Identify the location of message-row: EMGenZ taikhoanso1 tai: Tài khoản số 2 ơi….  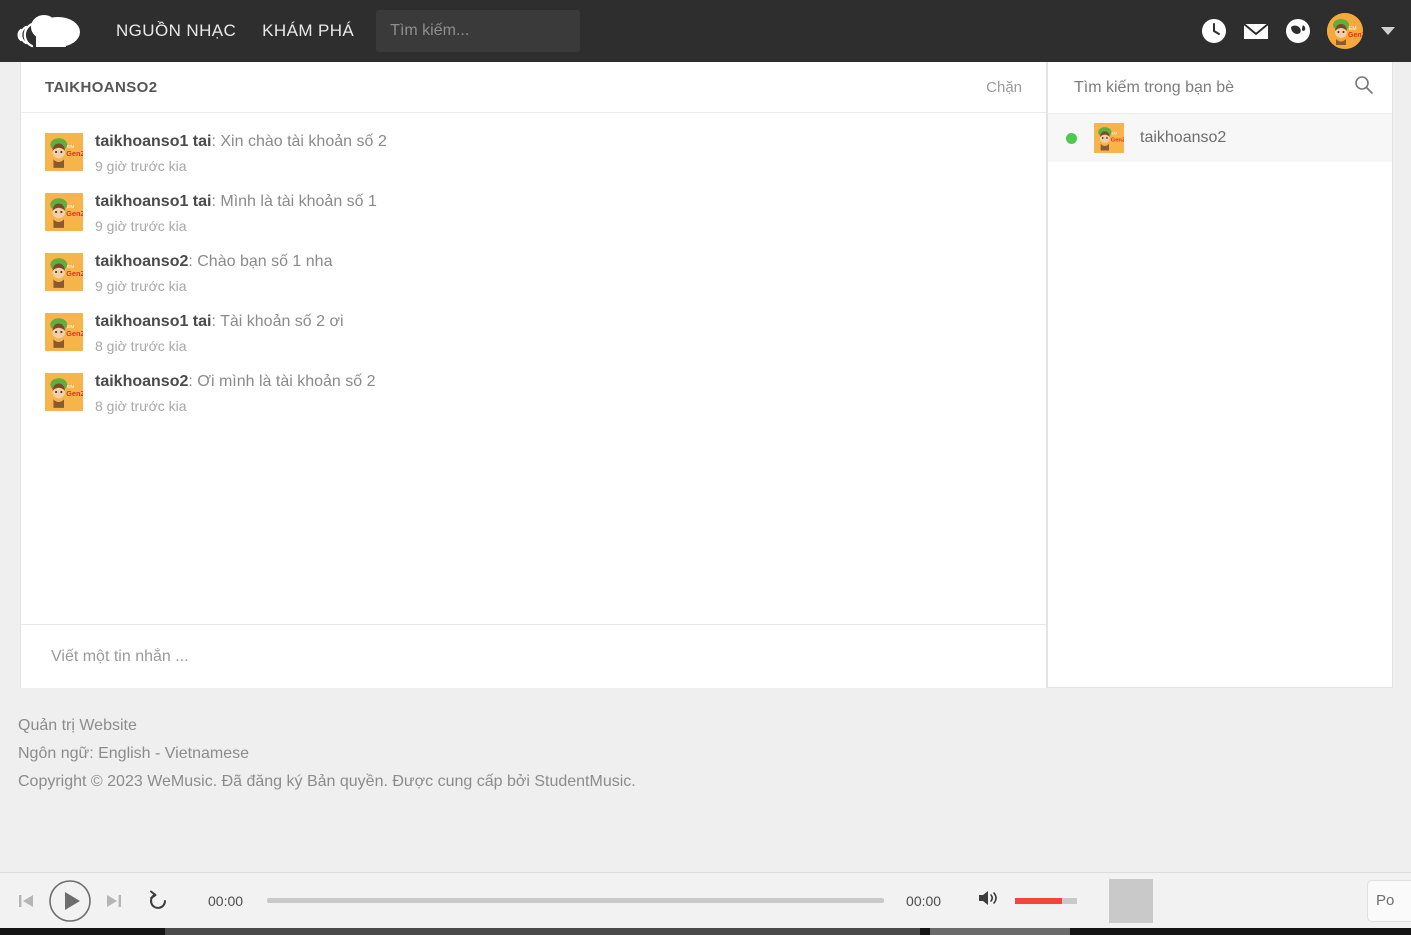
(533, 333).